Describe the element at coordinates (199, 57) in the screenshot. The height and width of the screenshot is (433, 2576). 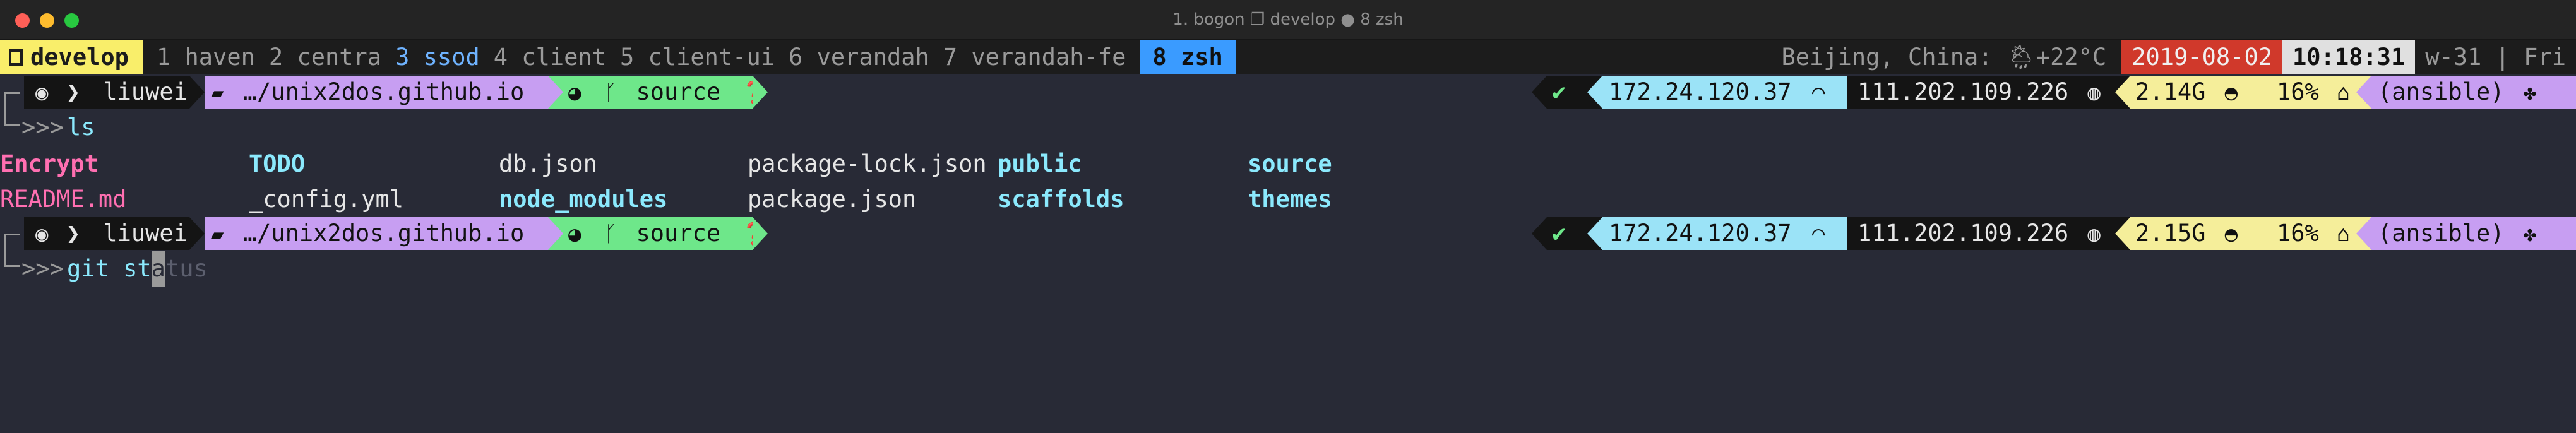
I see `tmux-window-1: 1 haven` at that location.